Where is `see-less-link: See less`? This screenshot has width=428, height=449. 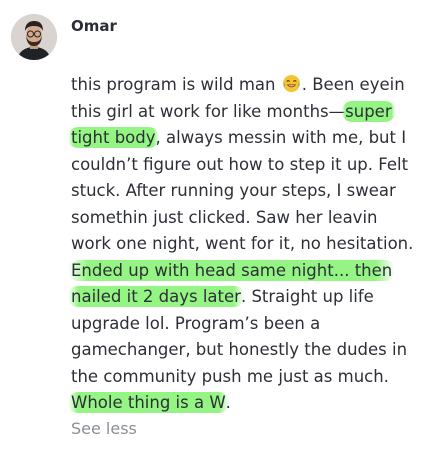 see-less-link: See less is located at coordinates (104, 429).